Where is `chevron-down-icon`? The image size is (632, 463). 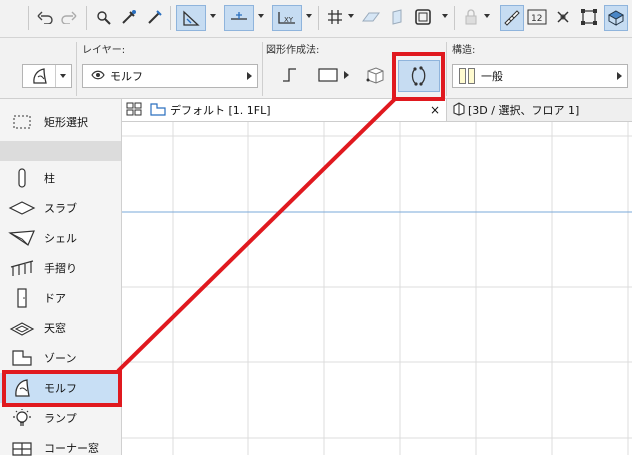 chevron-down-icon is located at coordinates (63, 76).